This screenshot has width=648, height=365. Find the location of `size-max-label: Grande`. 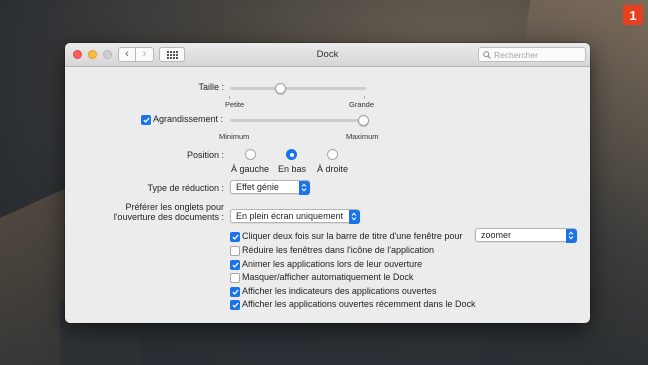

size-max-label: Grande is located at coordinates (362, 104).